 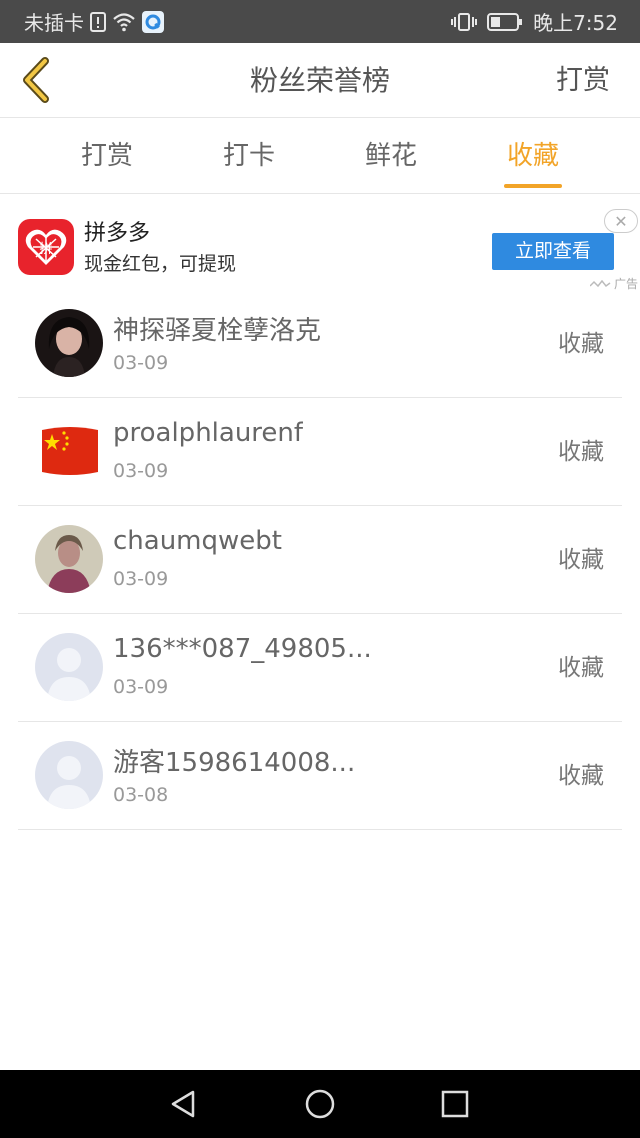 I want to click on header-bar: 粉丝荣誉榜 打赏, so click(x=320, y=80).